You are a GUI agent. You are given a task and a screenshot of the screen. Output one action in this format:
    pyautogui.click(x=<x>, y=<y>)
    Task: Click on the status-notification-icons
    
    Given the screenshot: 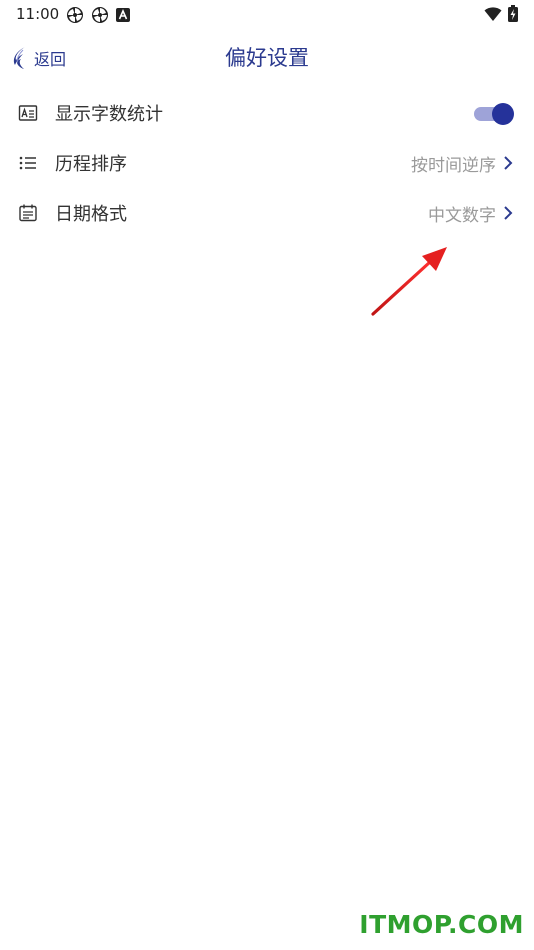 What is the action you would take?
    pyautogui.click(x=98, y=15)
    